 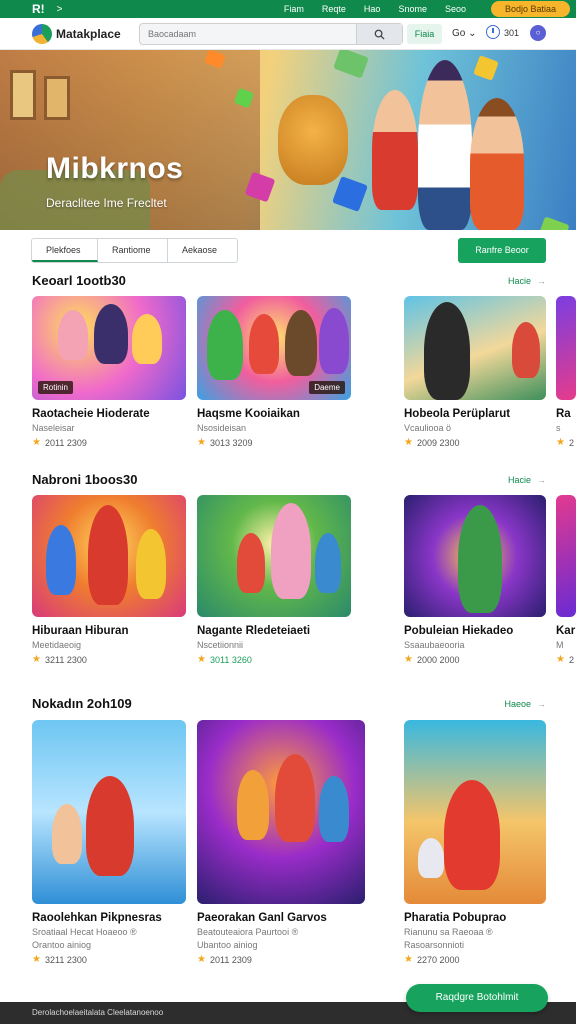 I want to click on game-title: Kar, so click(x=566, y=631).